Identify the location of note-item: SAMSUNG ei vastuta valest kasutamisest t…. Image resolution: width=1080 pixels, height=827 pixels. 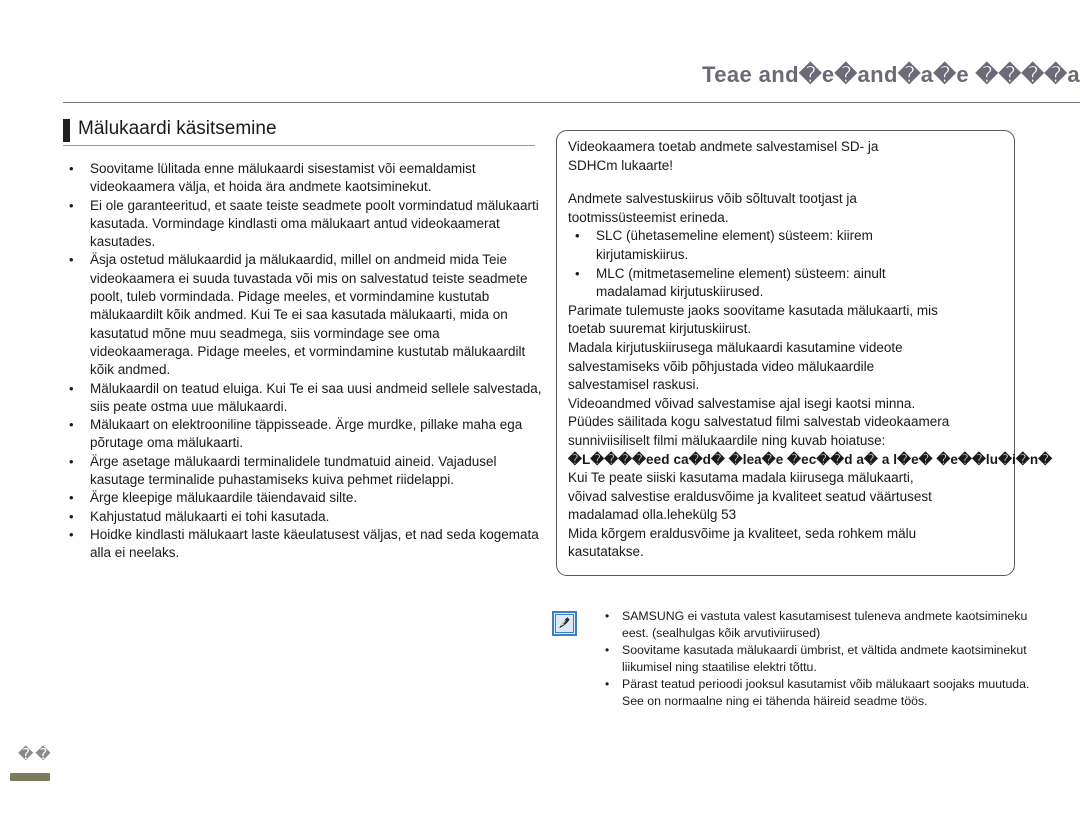
(826, 625).